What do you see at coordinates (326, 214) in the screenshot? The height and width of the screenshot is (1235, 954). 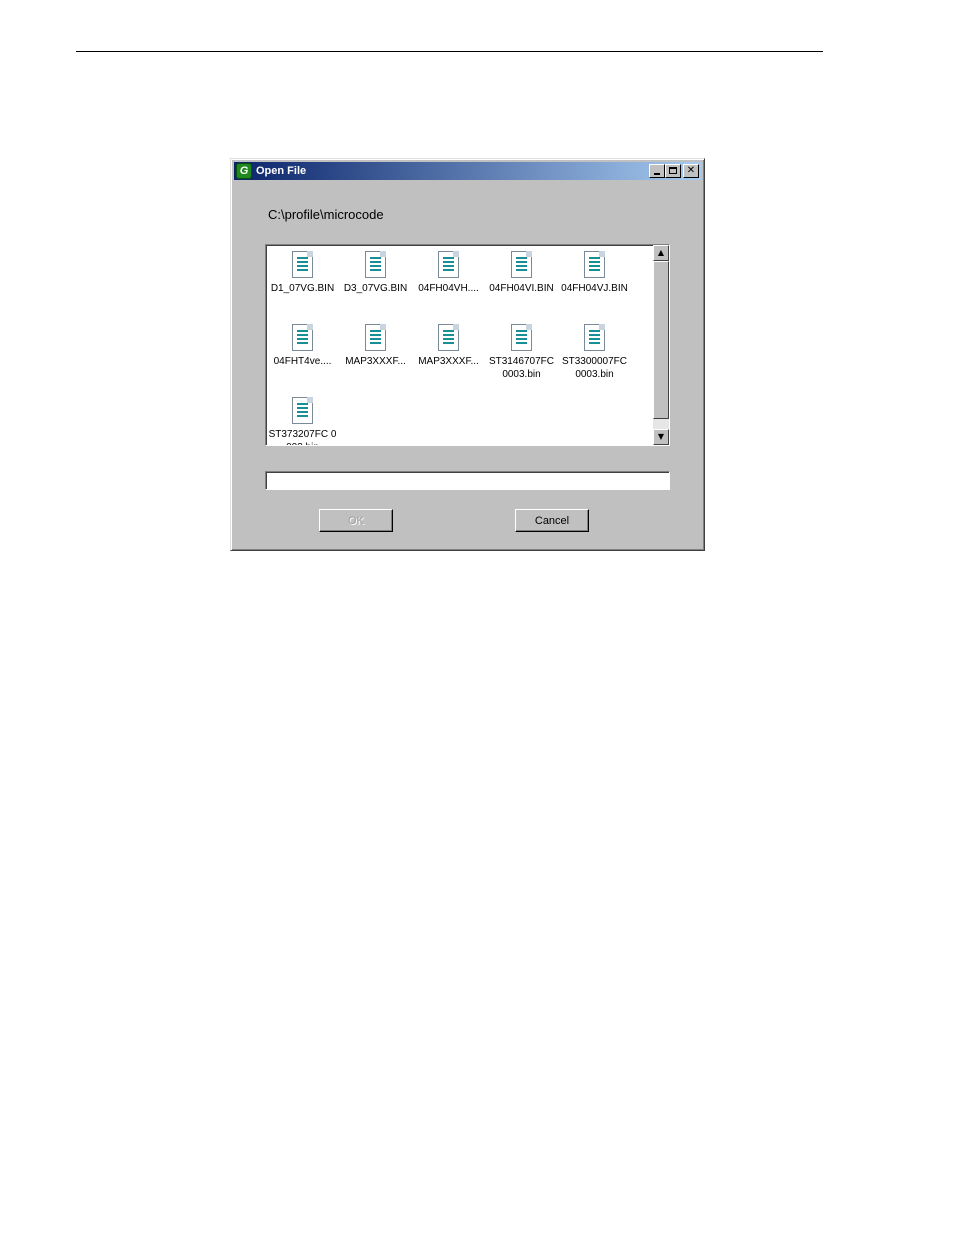 I see `current-path: C:\profile\microcode` at bounding box center [326, 214].